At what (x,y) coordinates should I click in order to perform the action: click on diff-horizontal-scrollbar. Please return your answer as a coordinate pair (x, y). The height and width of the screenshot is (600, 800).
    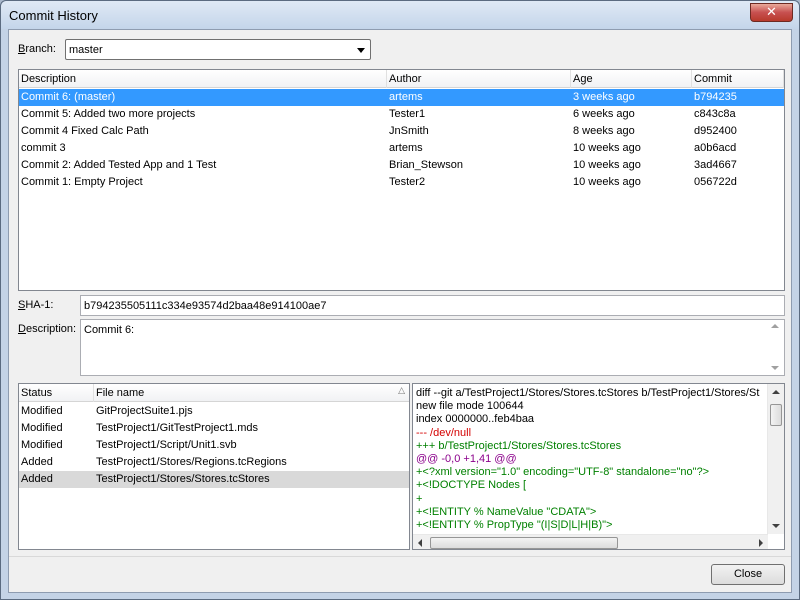
    Looking at the image, I should click on (590, 541).